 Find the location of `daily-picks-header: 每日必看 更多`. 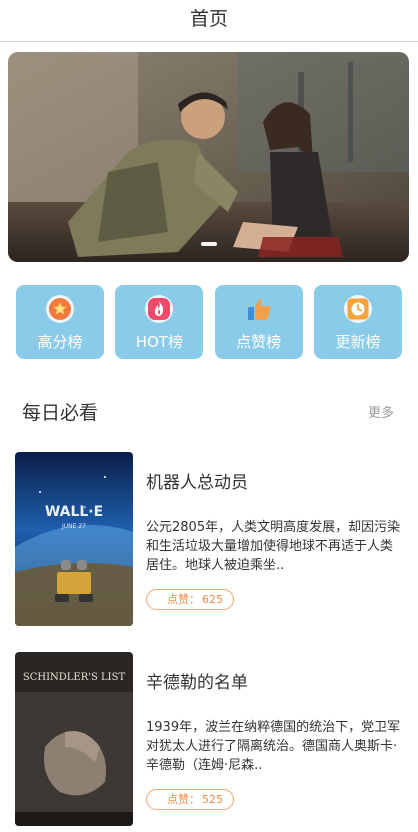

daily-picks-header: 每日必看 更多 is located at coordinates (208, 411).